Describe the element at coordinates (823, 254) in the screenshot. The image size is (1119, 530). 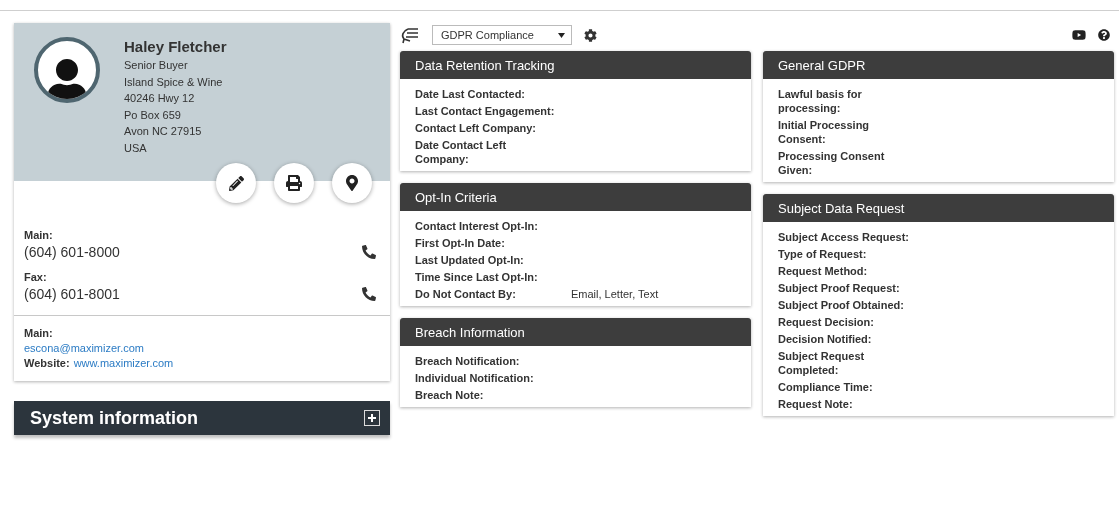
I see `field-label: Type of Request:` at that location.